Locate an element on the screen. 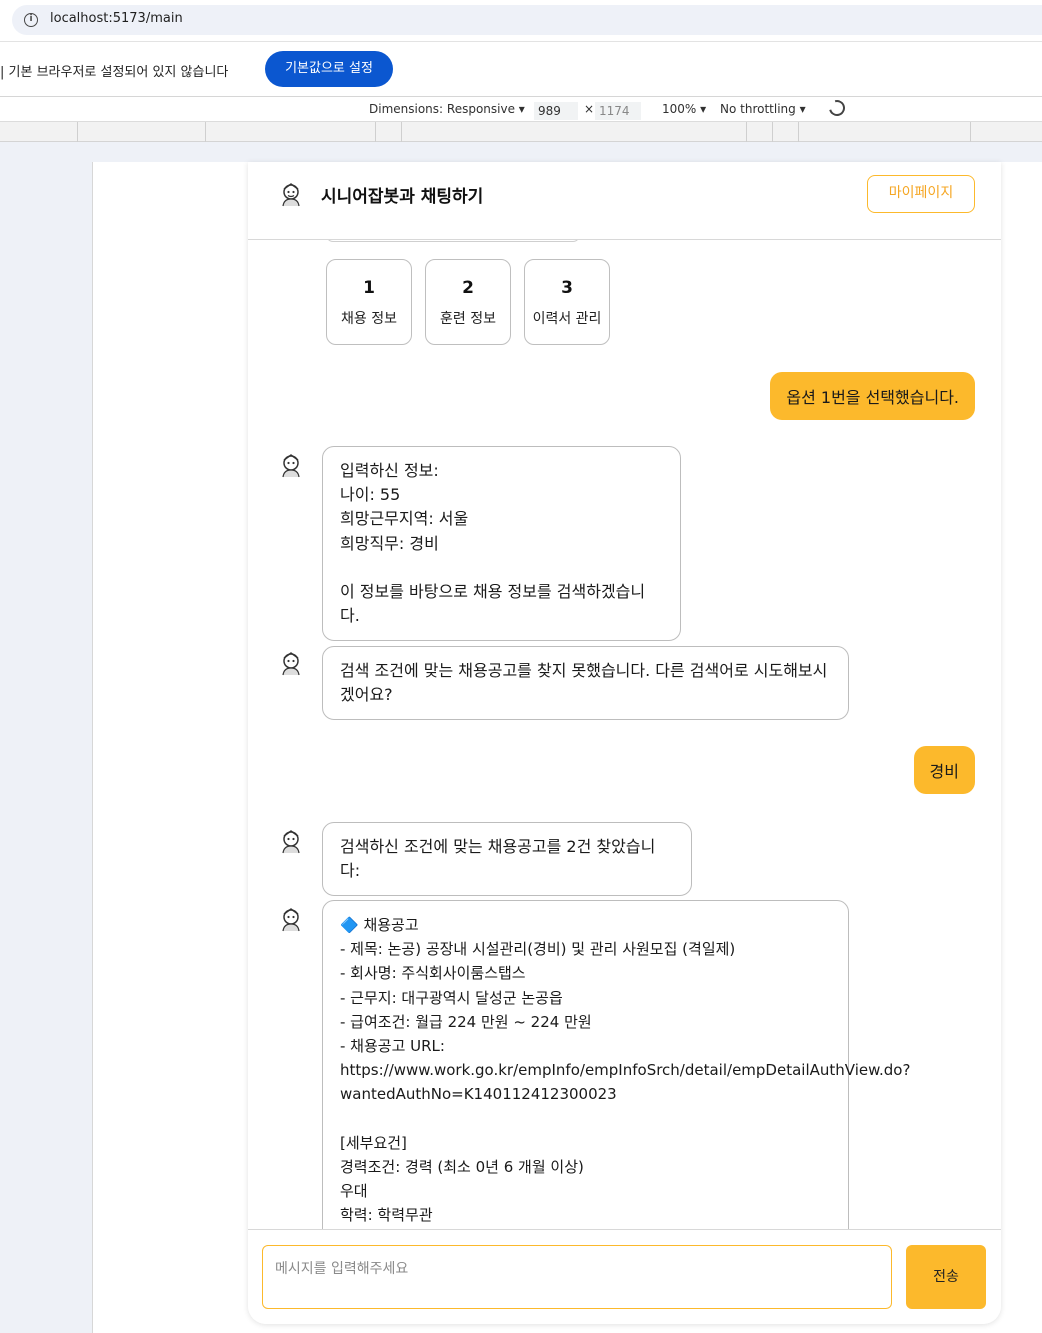  previous-message-bubble is located at coordinates (453, 241).